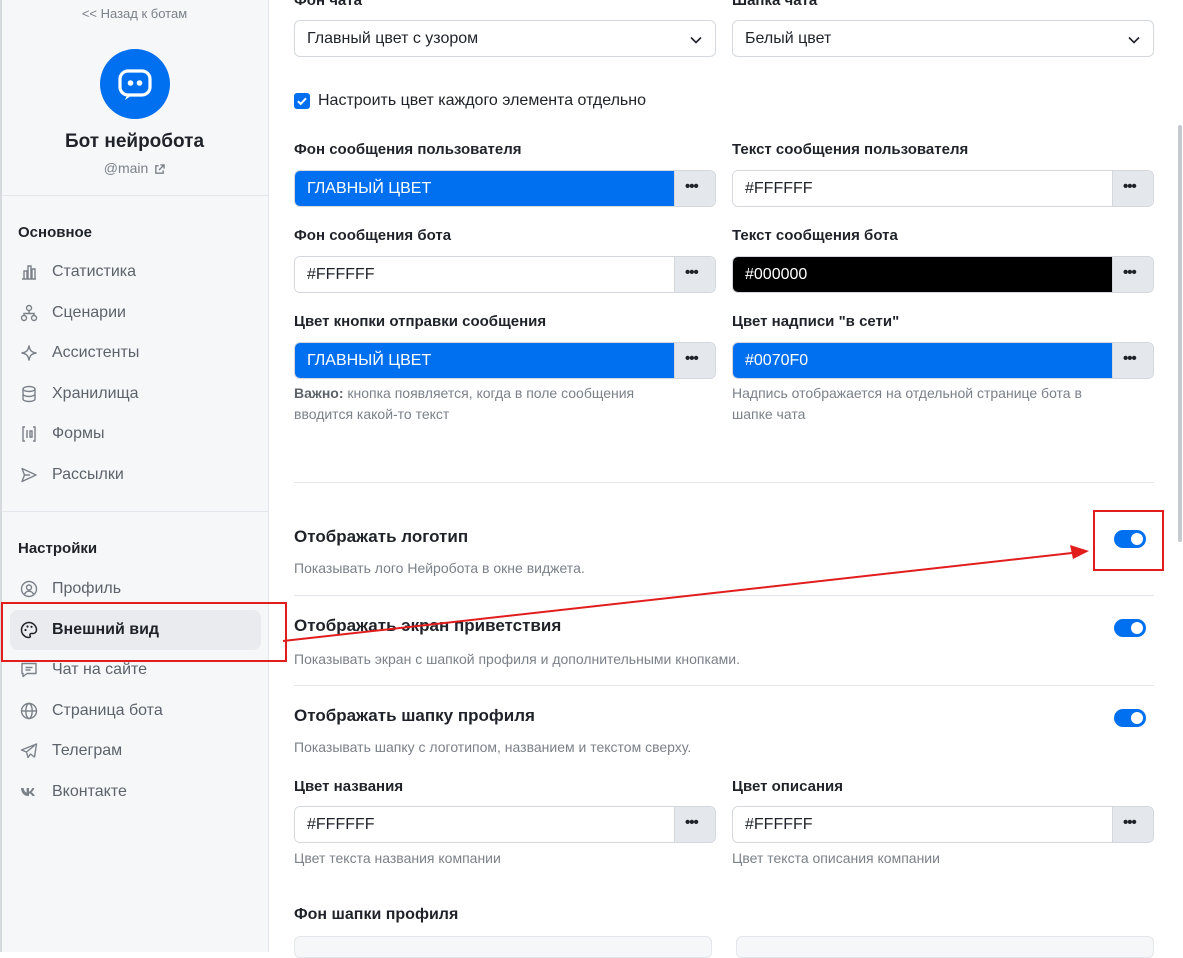 The width and height of the screenshot is (1183, 958). I want to click on title-color-input: #FFFFFF, so click(485, 824).